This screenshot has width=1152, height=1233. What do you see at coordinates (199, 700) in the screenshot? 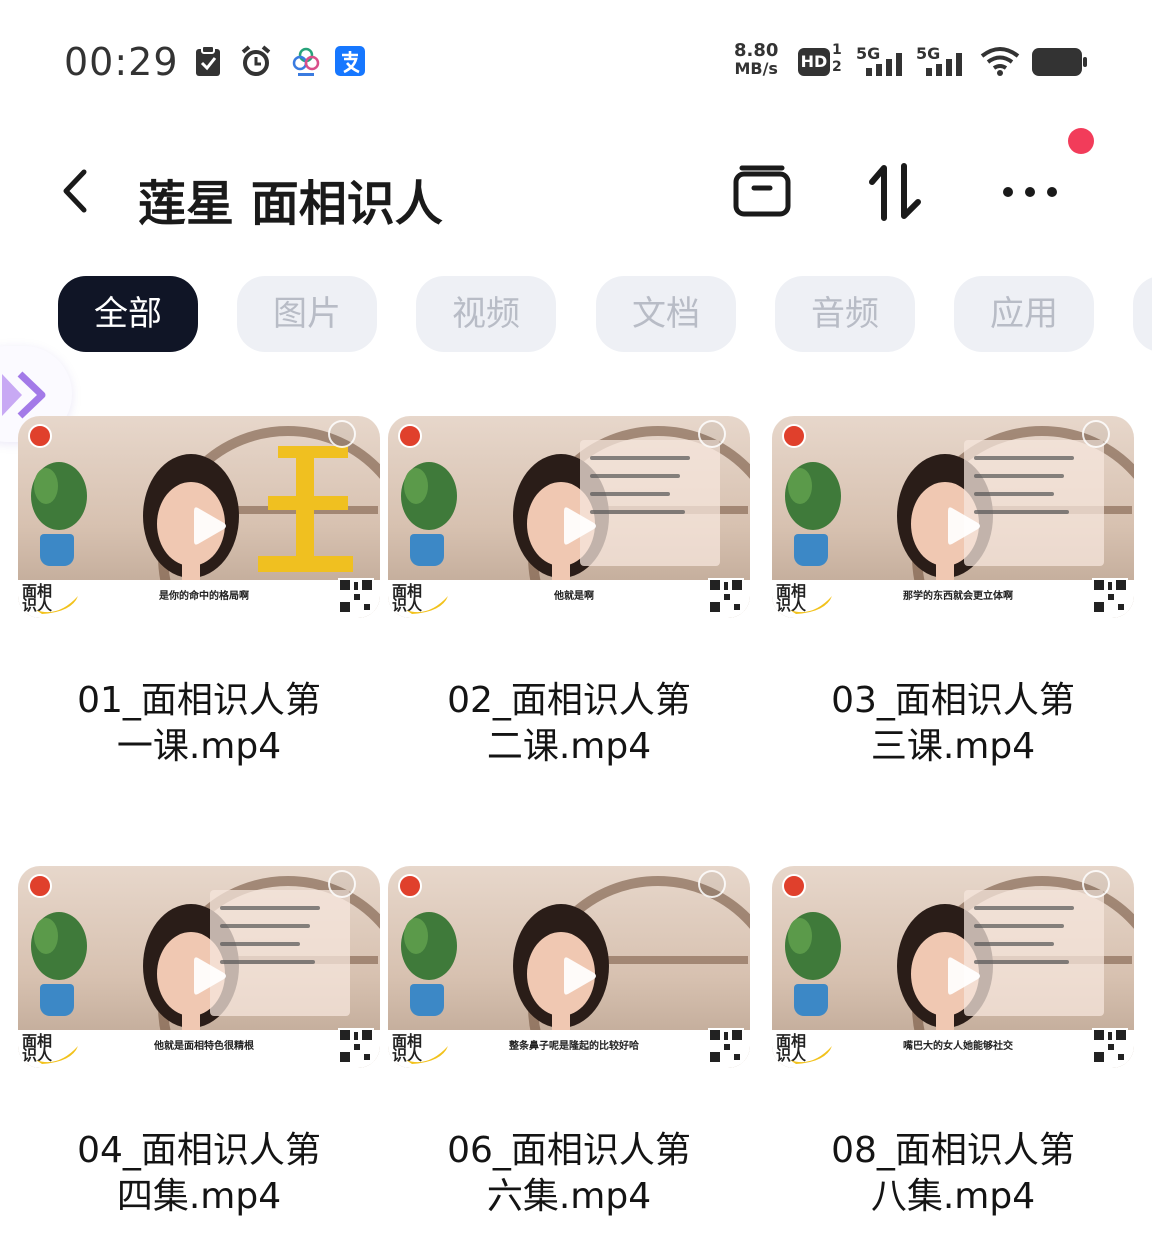
I see `file-name-line-1: 01_面相识人第` at bounding box center [199, 700].